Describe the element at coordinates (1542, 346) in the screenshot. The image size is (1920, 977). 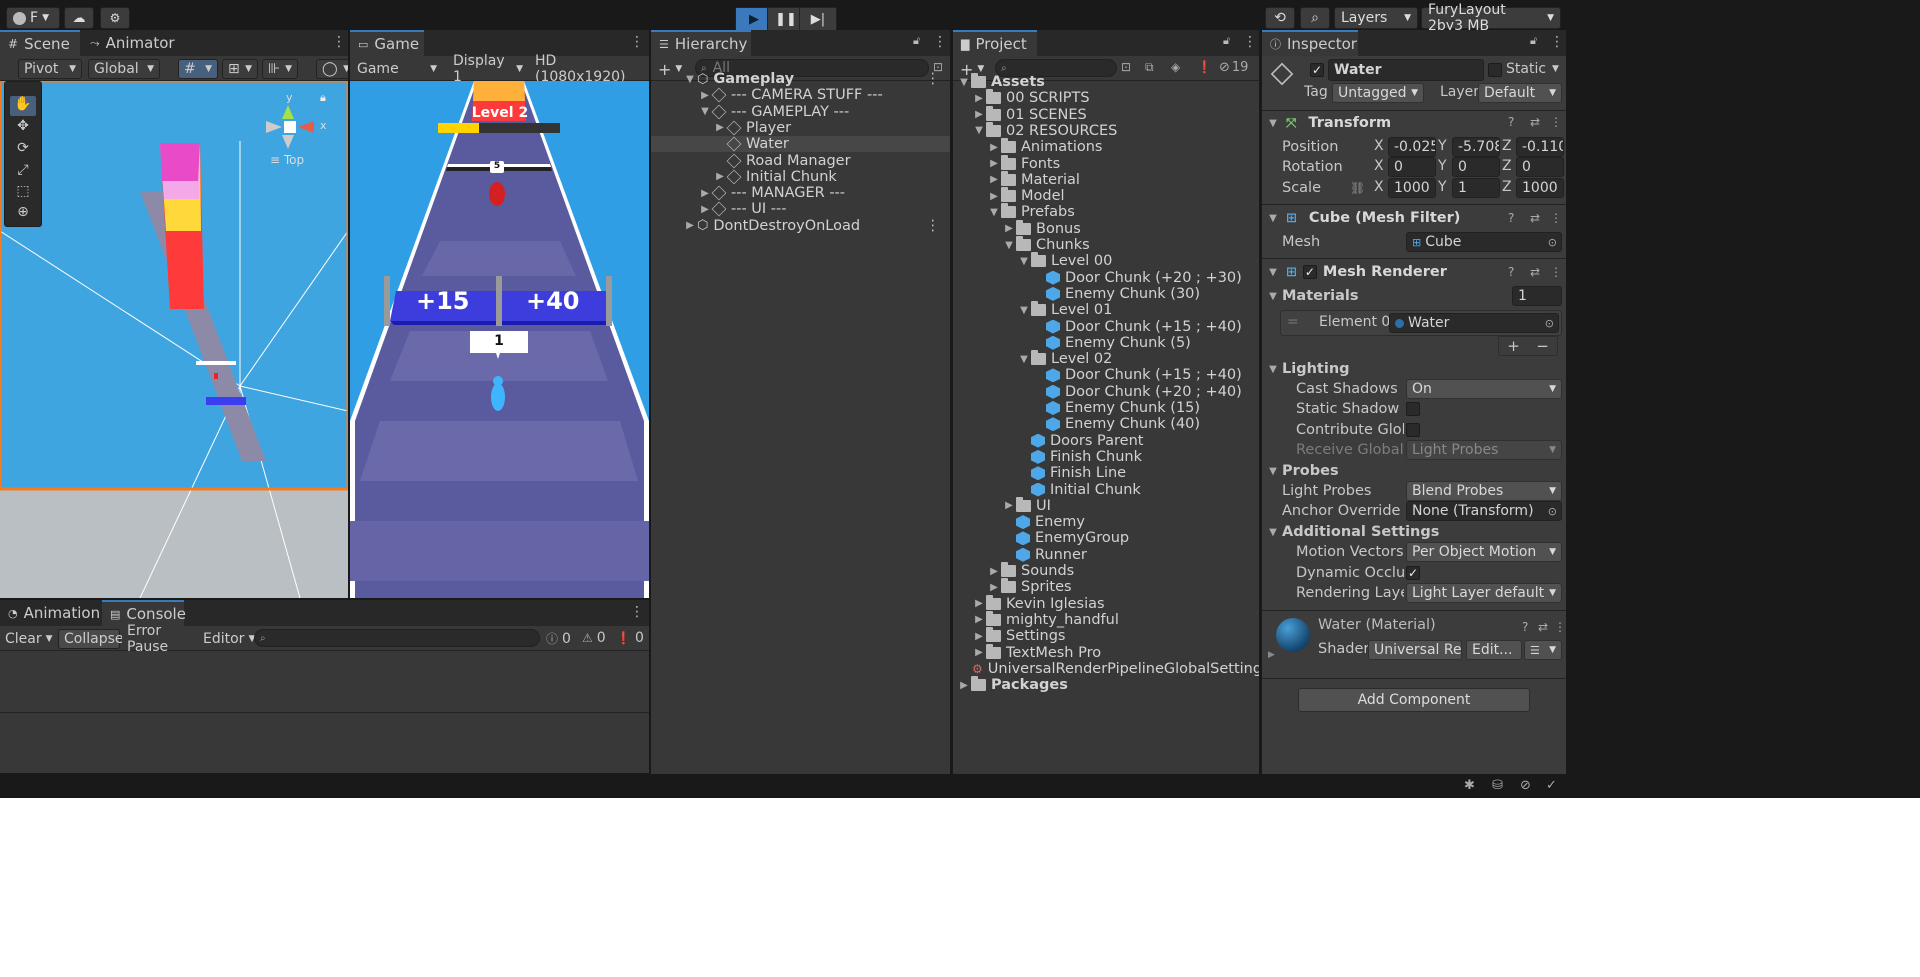
I see `minus-icon: −` at that location.